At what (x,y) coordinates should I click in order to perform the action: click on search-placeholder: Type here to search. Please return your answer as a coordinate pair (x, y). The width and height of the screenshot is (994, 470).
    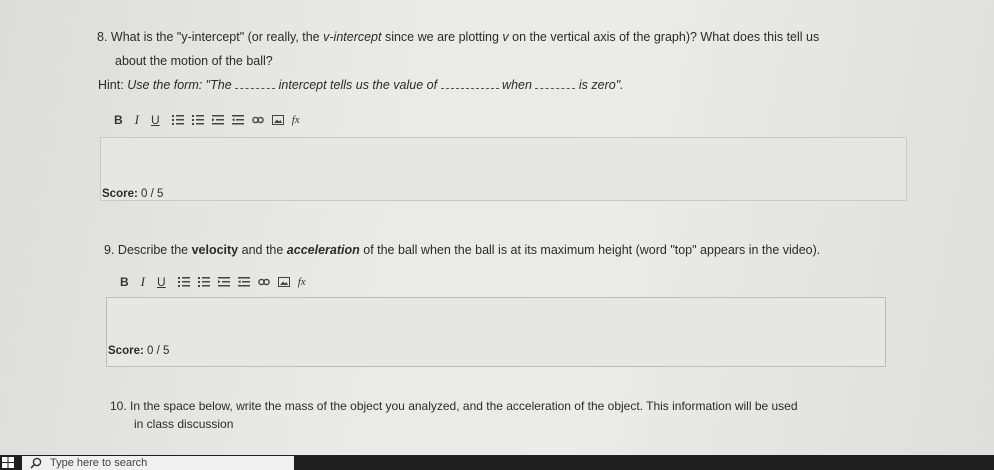
    Looking at the image, I should click on (99, 463).